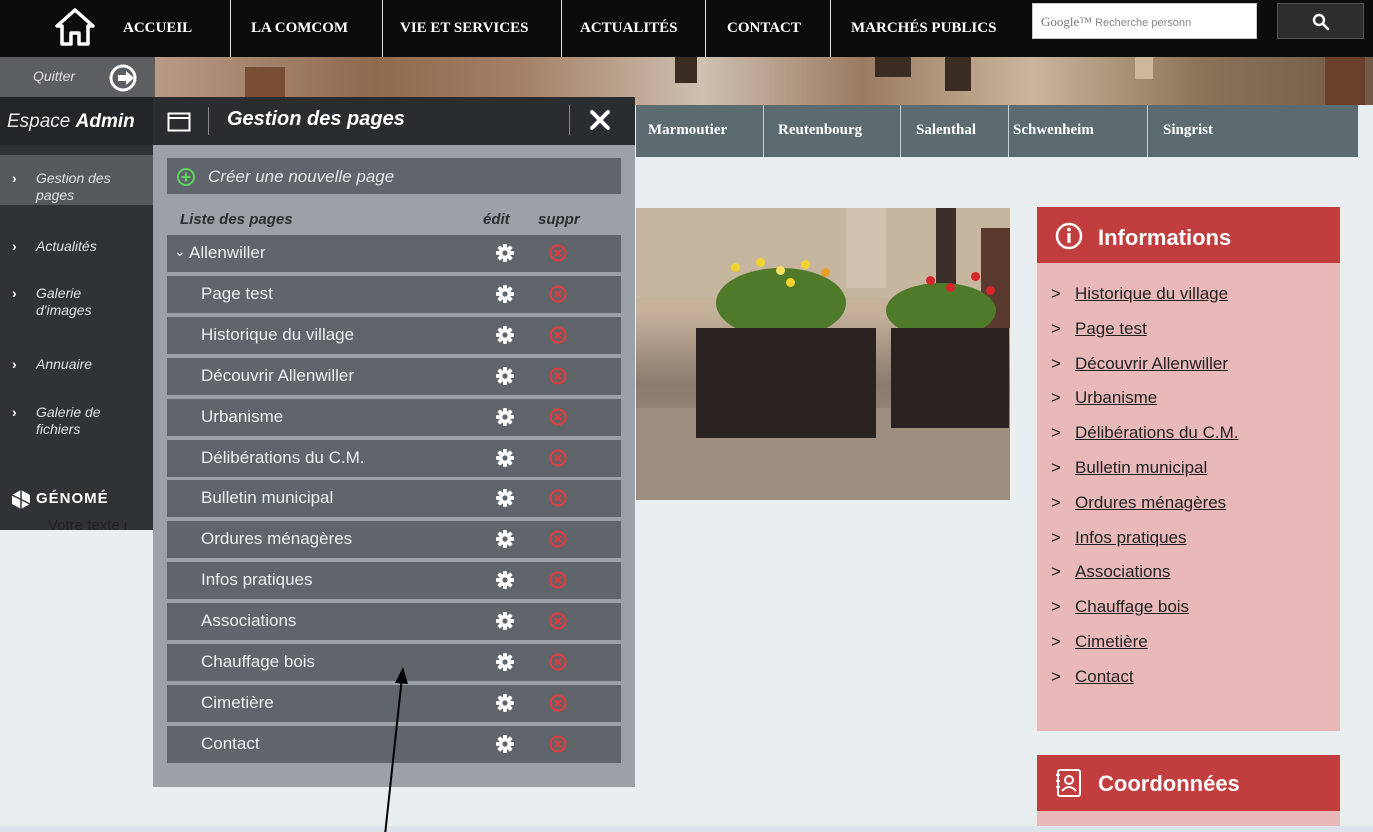  I want to click on info-link: > Bulletin municipal, so click(1129, 468).